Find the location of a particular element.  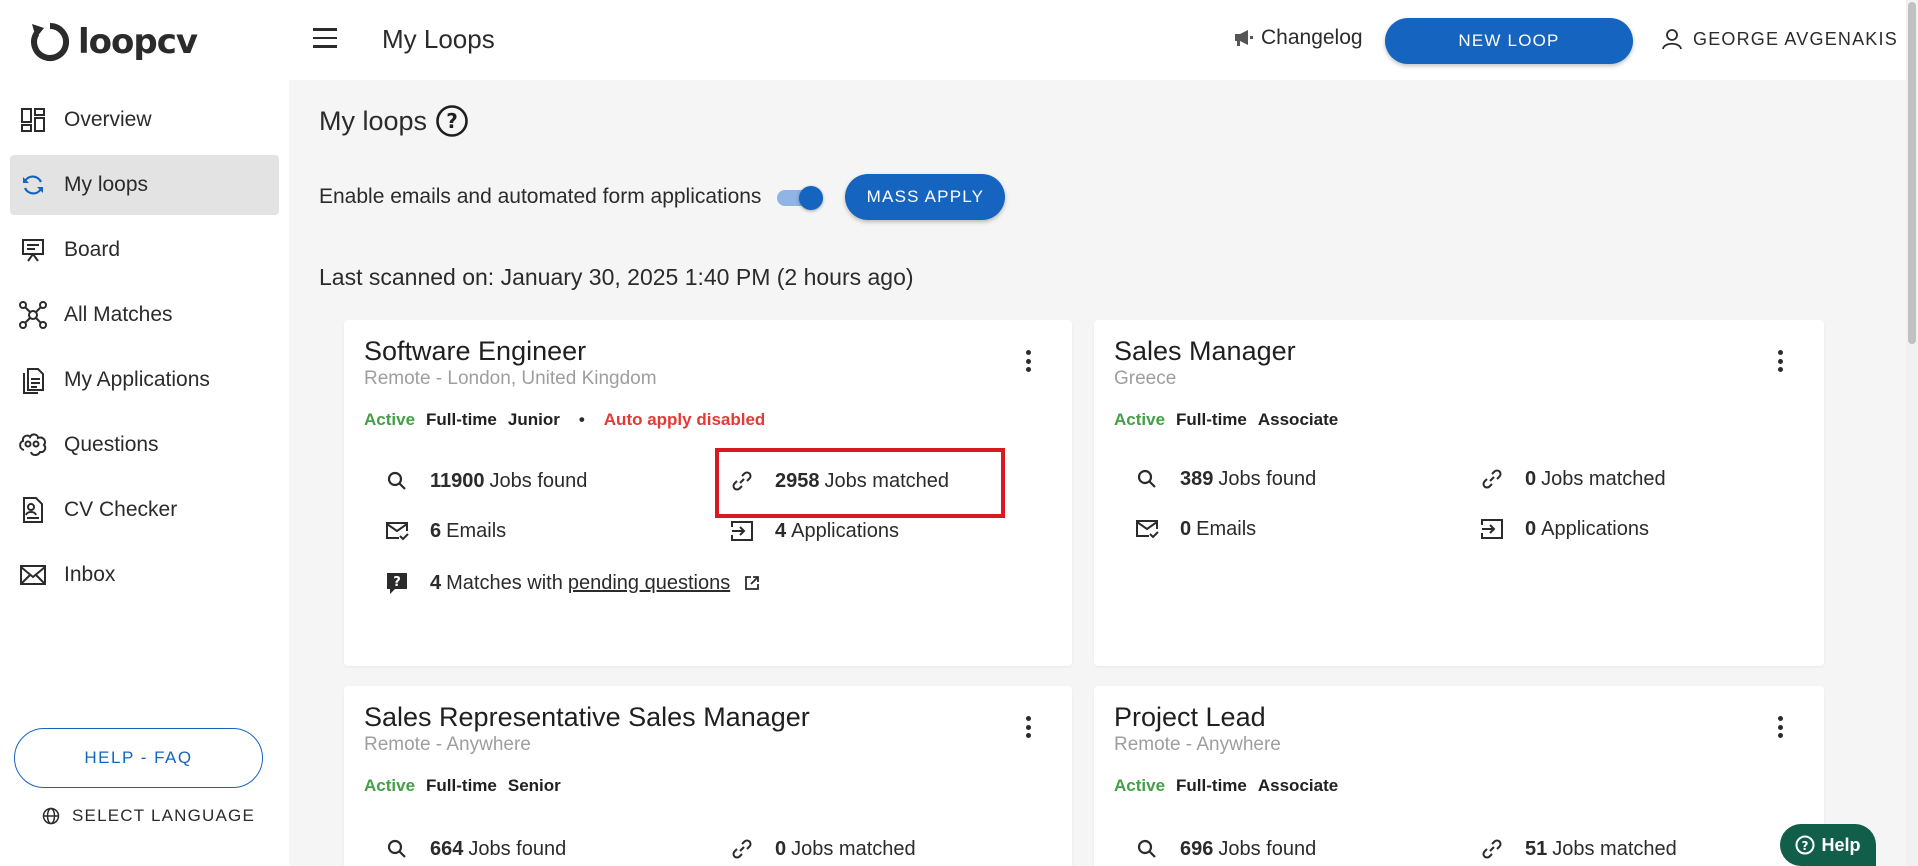

loop-title: Project Lead is located at coordinates (1190, 717).